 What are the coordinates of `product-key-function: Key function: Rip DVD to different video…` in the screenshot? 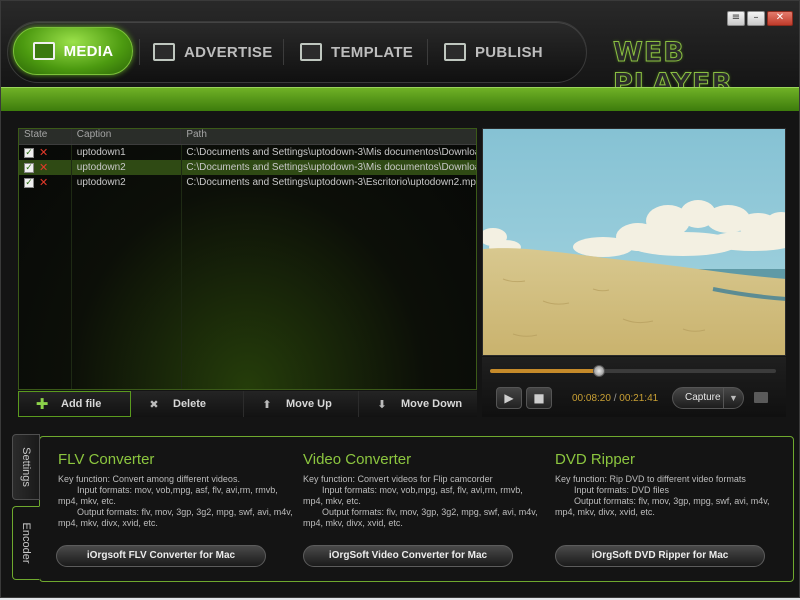 It's located at (650, 479).